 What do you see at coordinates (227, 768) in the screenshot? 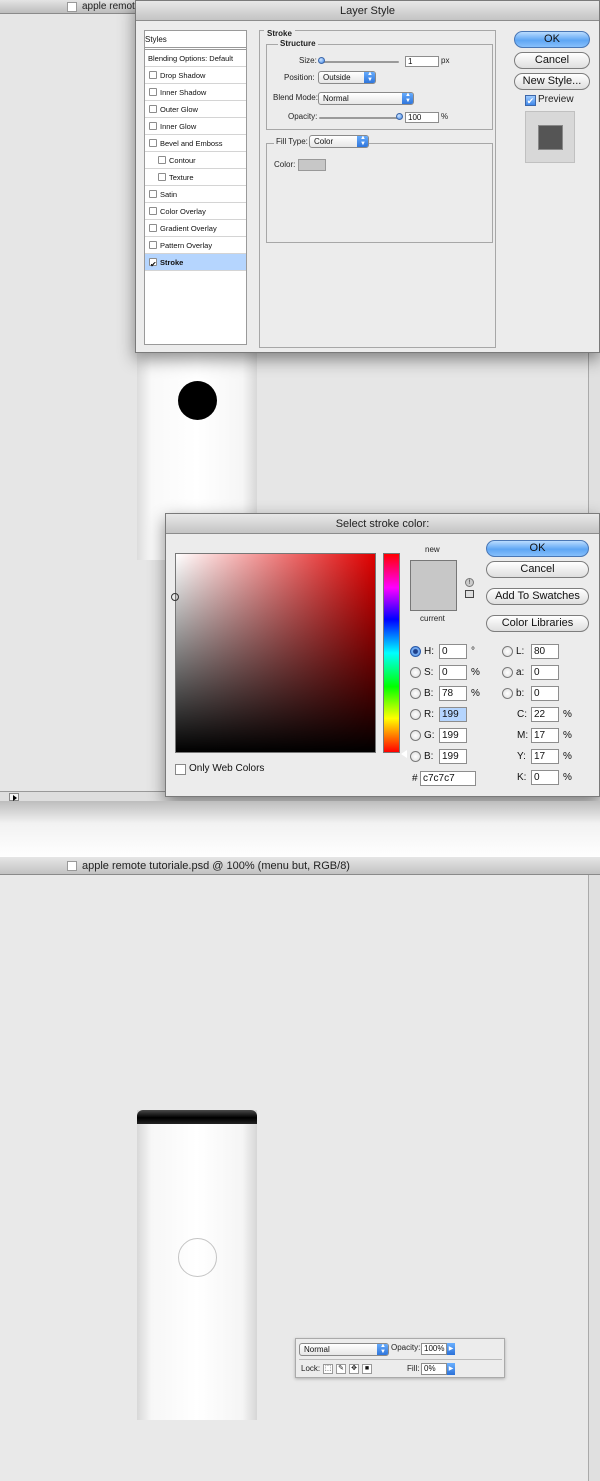
I see `only-web-colors-label: Only Web Colors` at bounding box center [227, 768].